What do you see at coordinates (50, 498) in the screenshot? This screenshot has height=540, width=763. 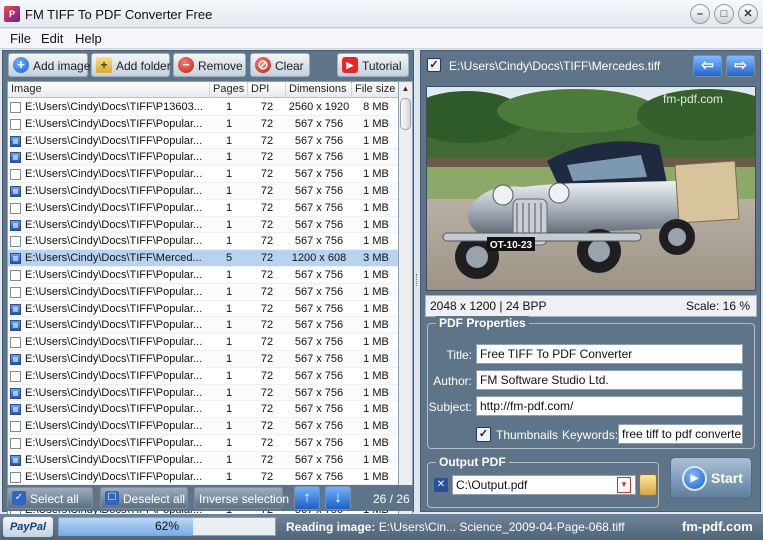 I see `select-all-button: ✓ Select all` at bounding box center [50, 498].